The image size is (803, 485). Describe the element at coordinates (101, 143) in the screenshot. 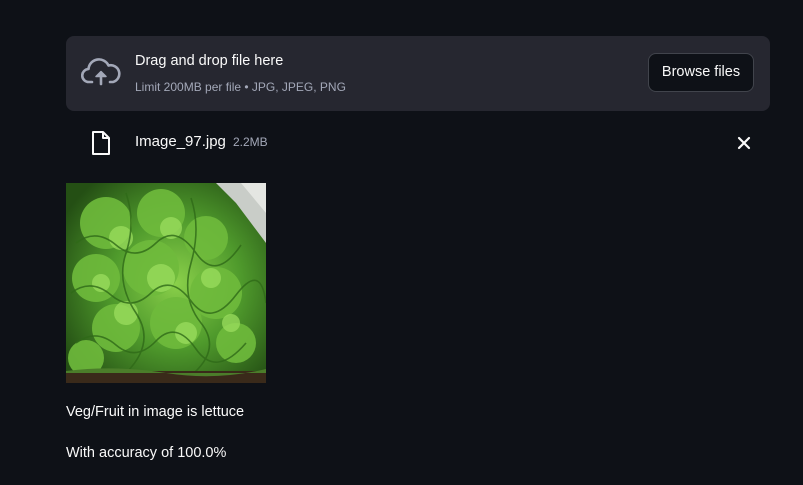

I see `file-icon` at that location.